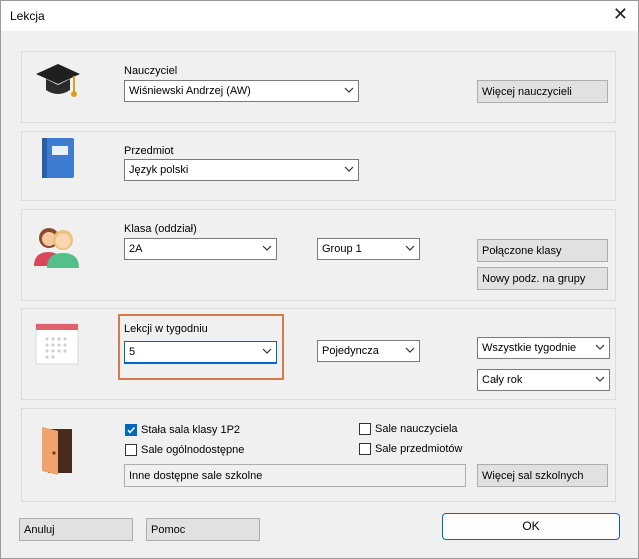  Describe the element at coordinates (368, 249) in the screenshot. I see `group-select: Group 1` at that location.